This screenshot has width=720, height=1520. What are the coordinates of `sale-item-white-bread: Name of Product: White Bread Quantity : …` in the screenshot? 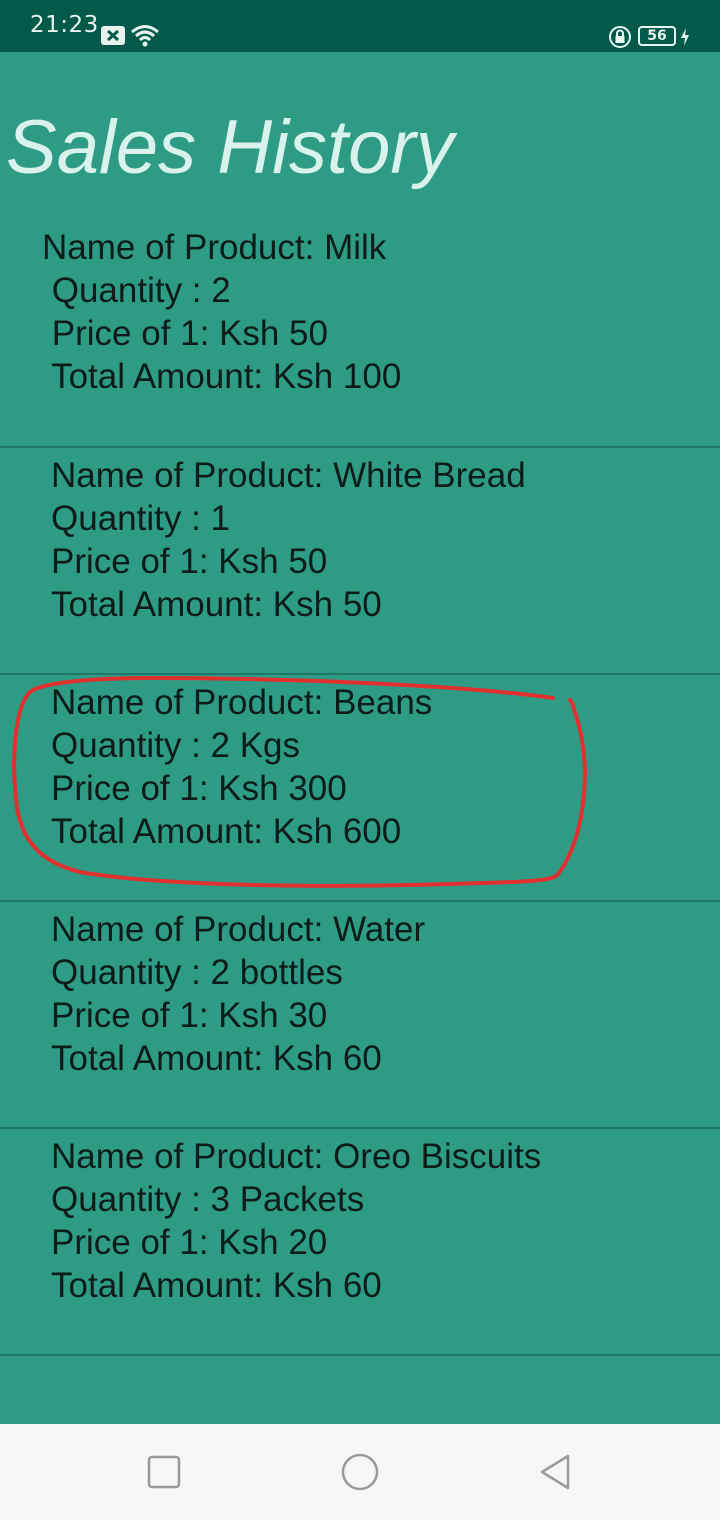 It's located at (360, 561).